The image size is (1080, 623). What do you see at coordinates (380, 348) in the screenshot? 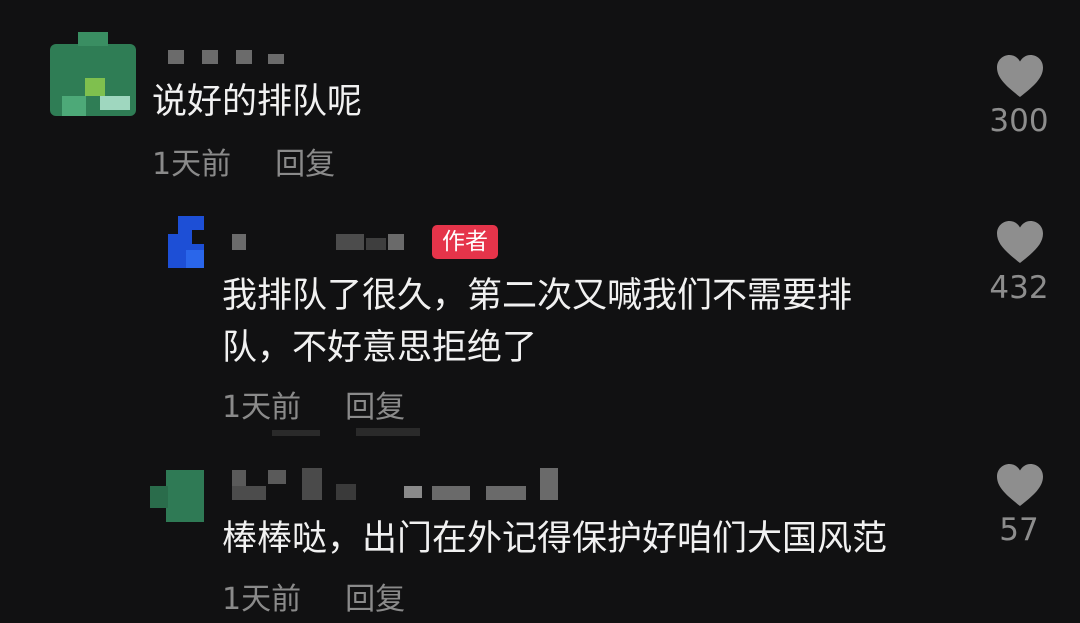
I see `comment-text-line-2: 队，不好意思拒绝了` at bounding box center [380, 348].